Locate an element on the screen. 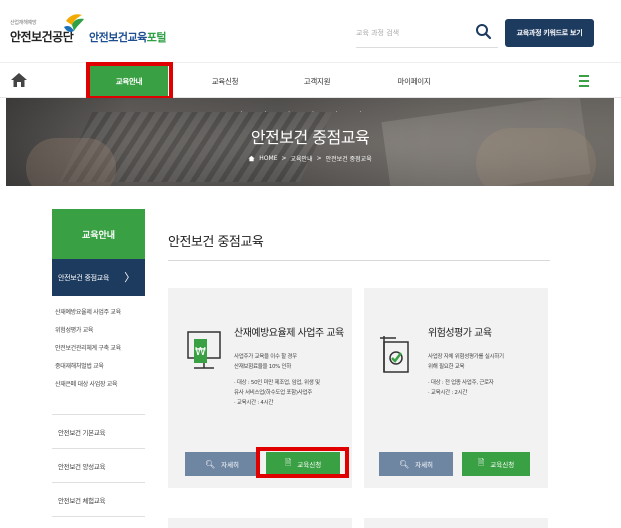  sidebar-subitem-concealment: 산재은폐 대상 사업장 교육 is located at coordinates (86, 383).